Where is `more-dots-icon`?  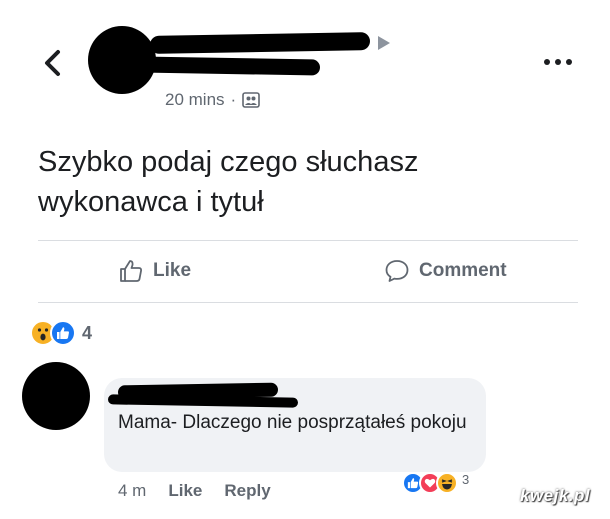 more-dots-icon is located at coordinates (558, 62).